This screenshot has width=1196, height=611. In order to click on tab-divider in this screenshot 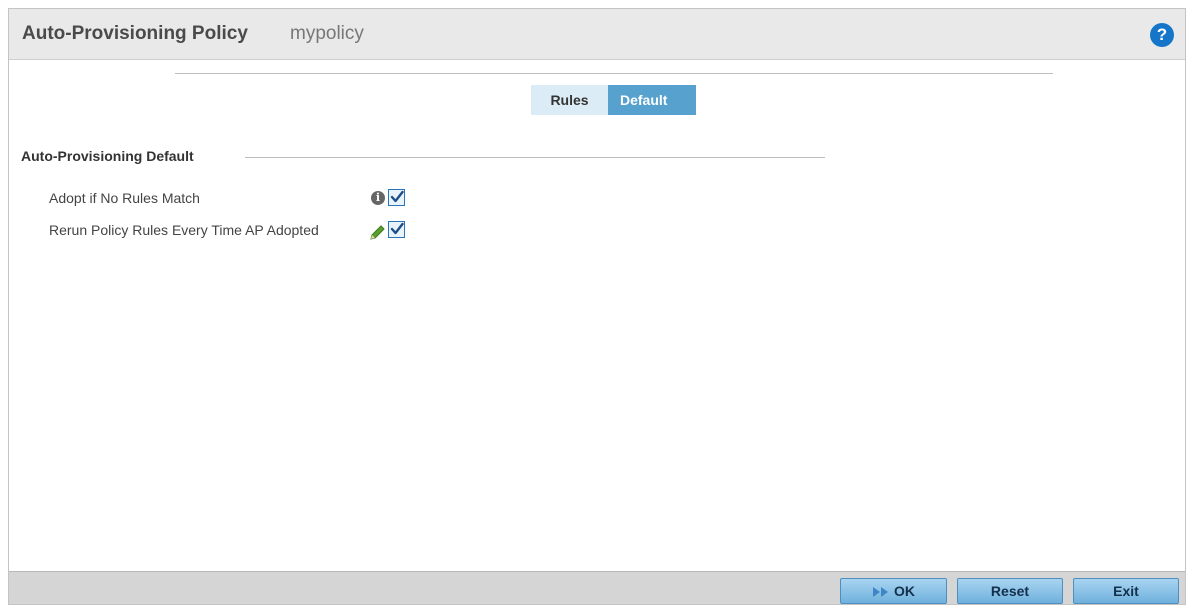, I will do `click(614, 73)`.